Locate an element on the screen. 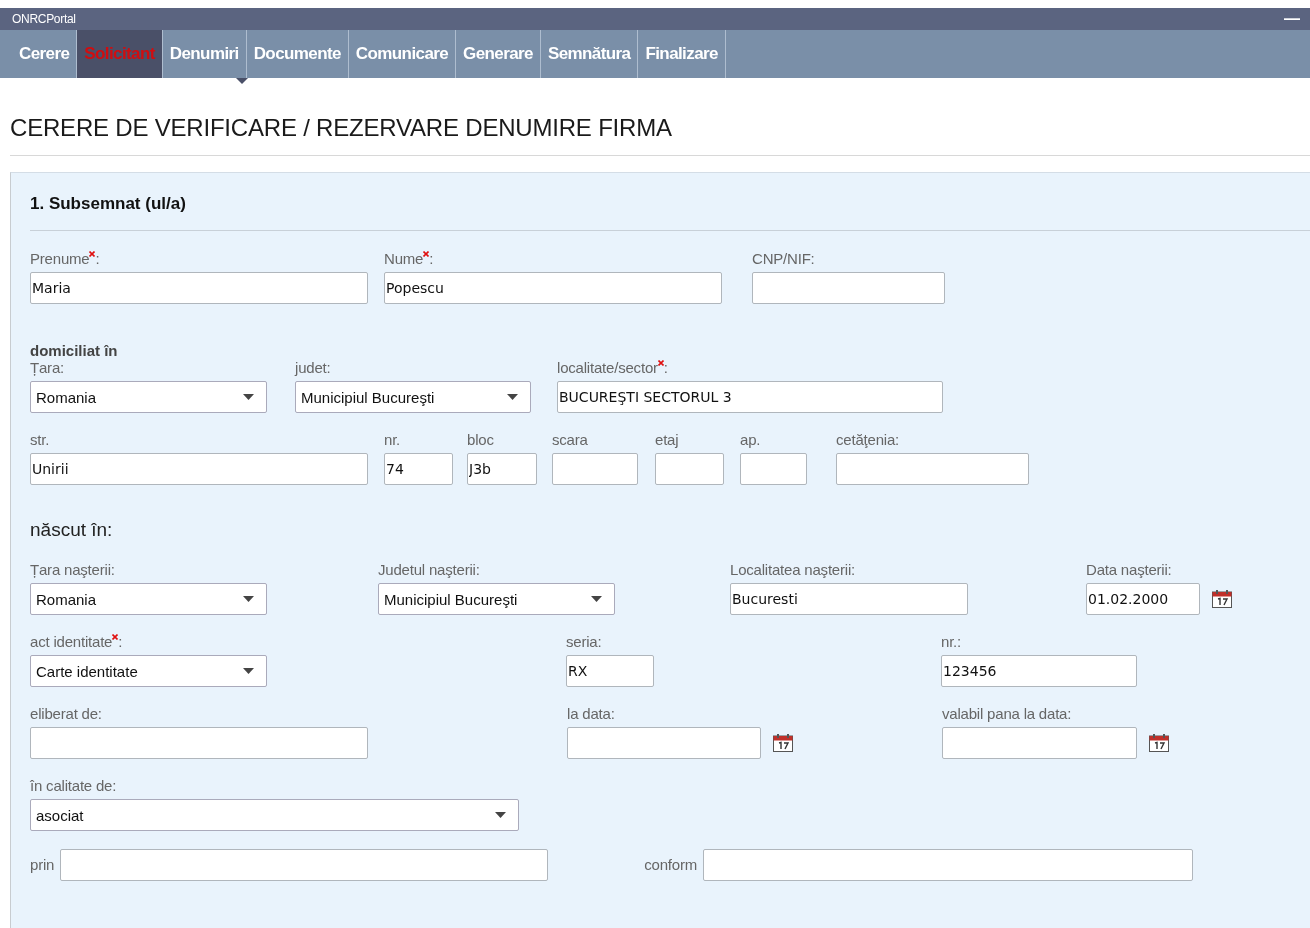 This screenshot has width=1310, height=928. field-label: cetăţenia: is located at coordinates (868, 439).